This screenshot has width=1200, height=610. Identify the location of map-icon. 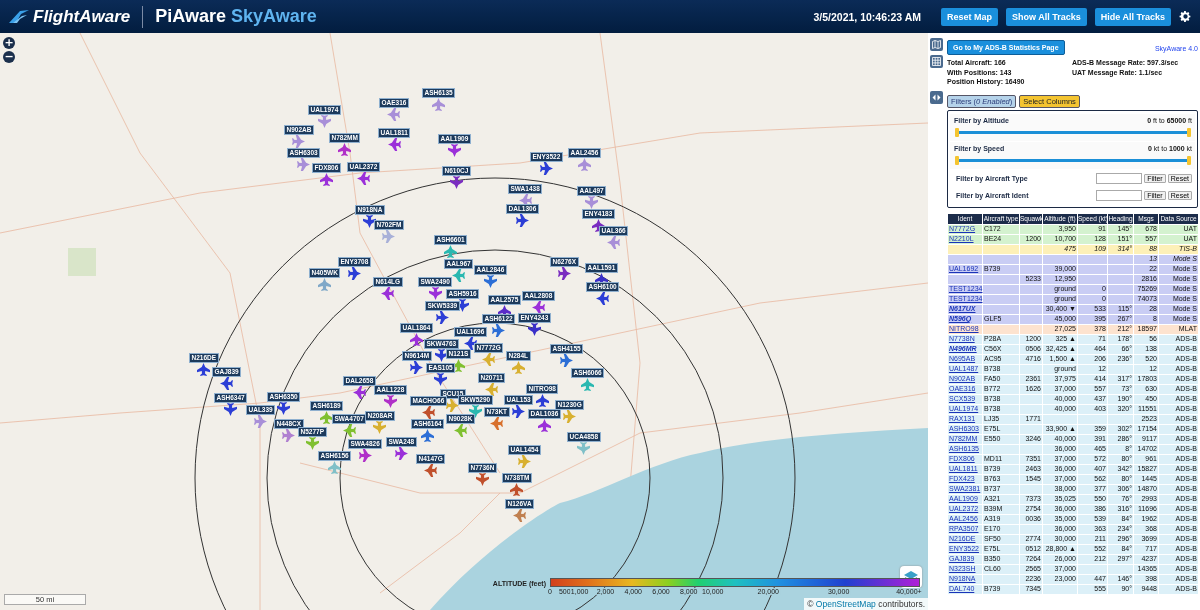
(936, 44).